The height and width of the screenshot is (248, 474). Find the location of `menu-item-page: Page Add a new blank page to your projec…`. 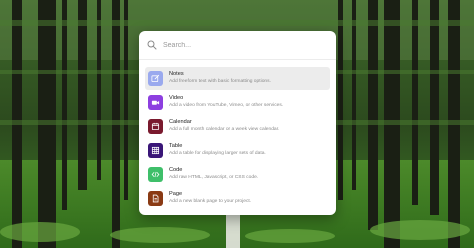

menu-item-page: Page Add a new blank page to your projec… is located at coordinates (237, 198).